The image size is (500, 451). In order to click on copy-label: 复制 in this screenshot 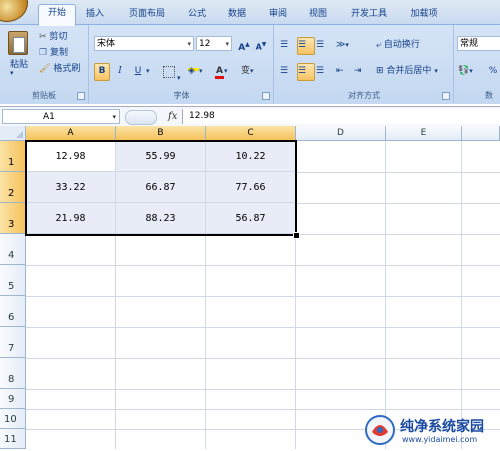, I will do `click(58, 53)`.